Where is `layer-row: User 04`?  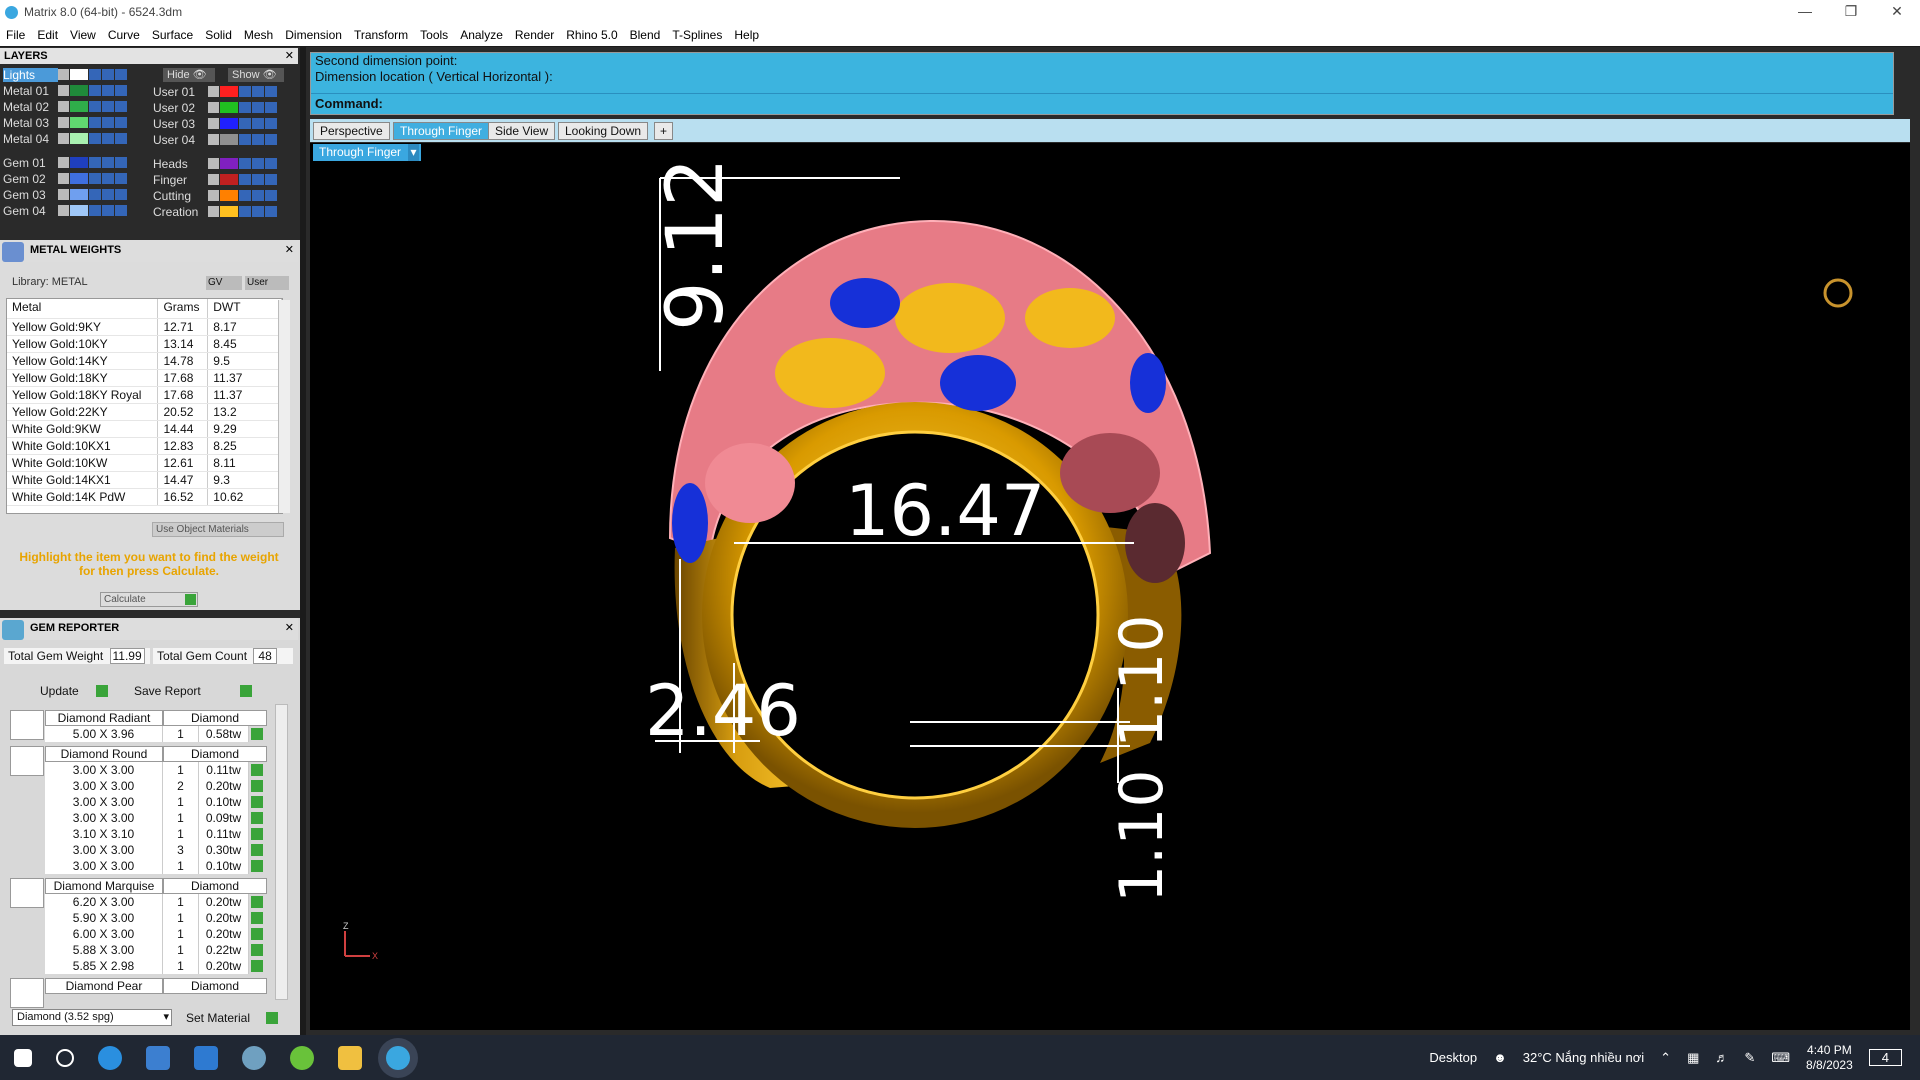
layer-row: User 04 is located at coordinates (215, 139).